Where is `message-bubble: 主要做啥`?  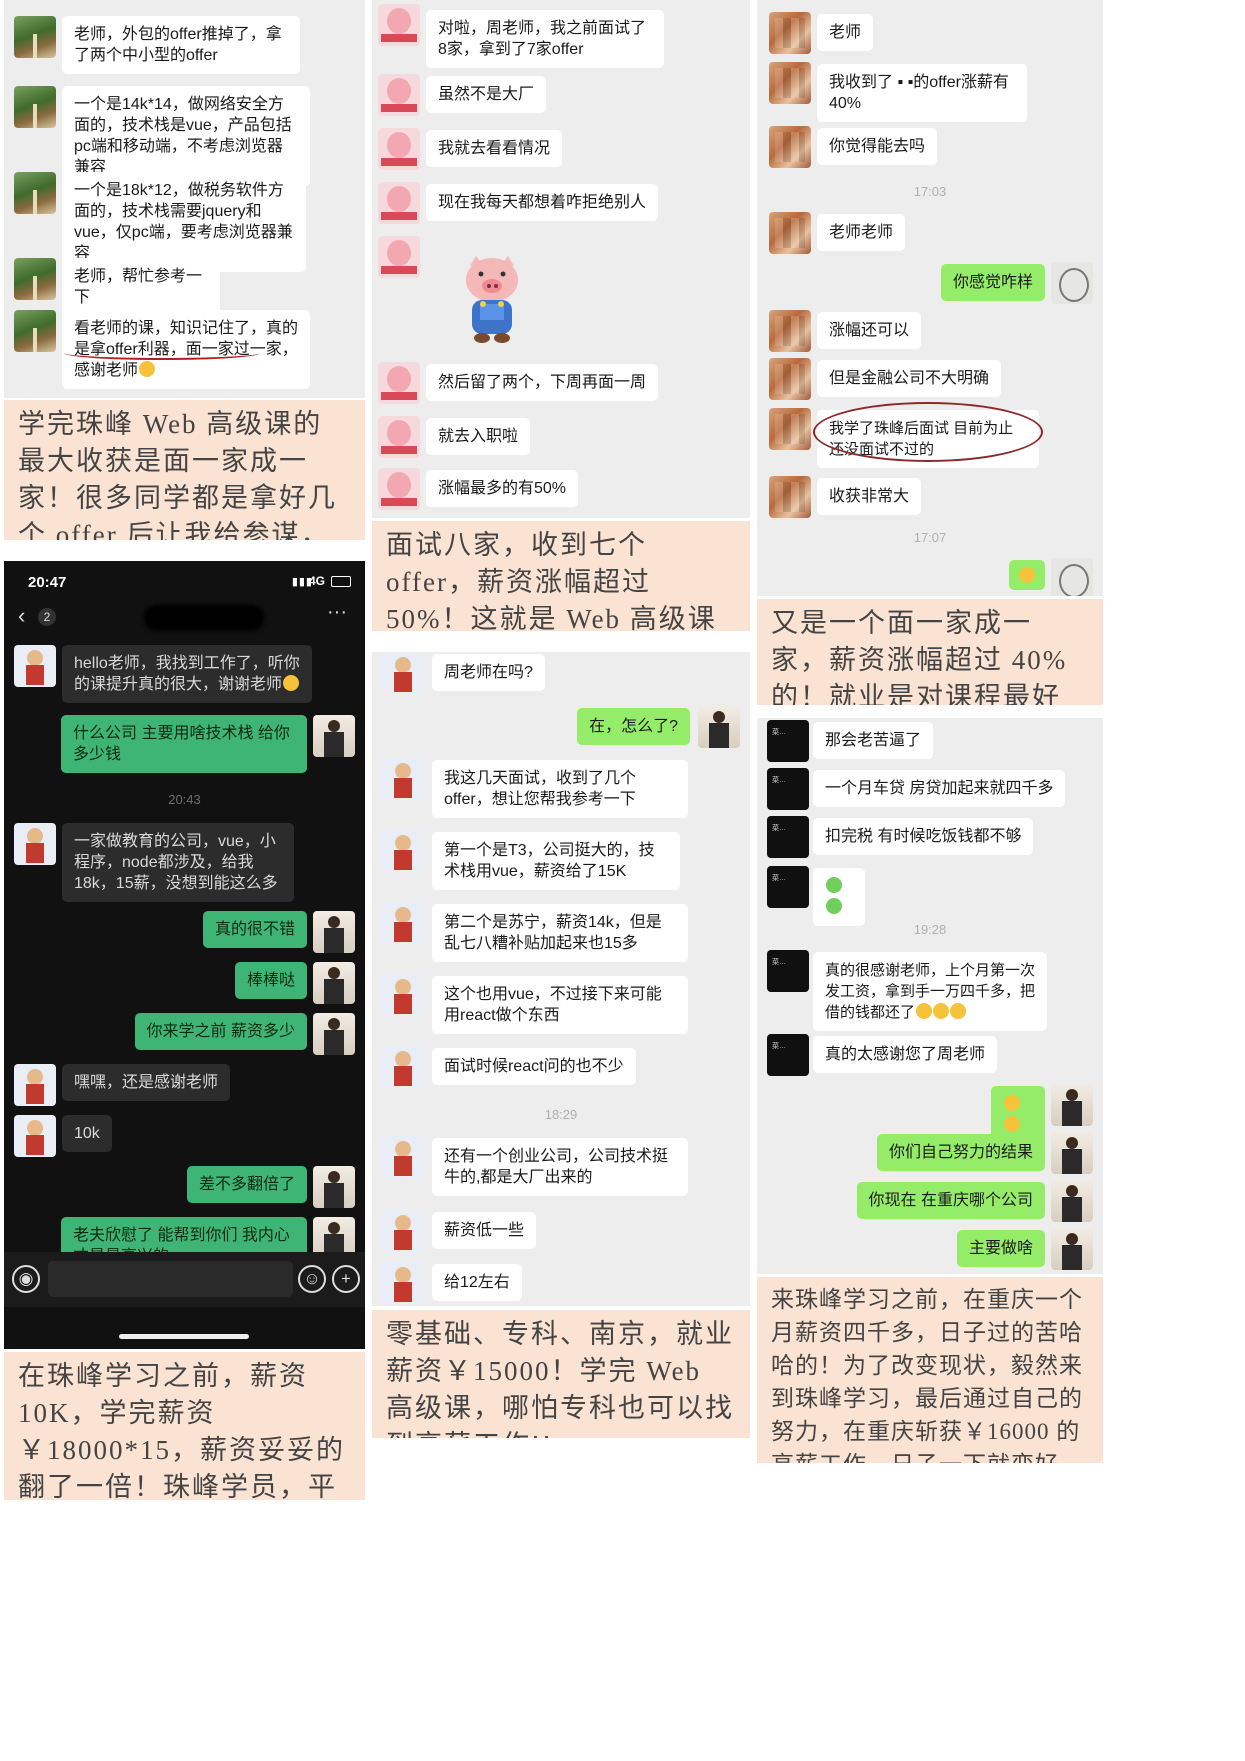
message-bubble: 主要做啥 is located at coordinates (1000, 1248).